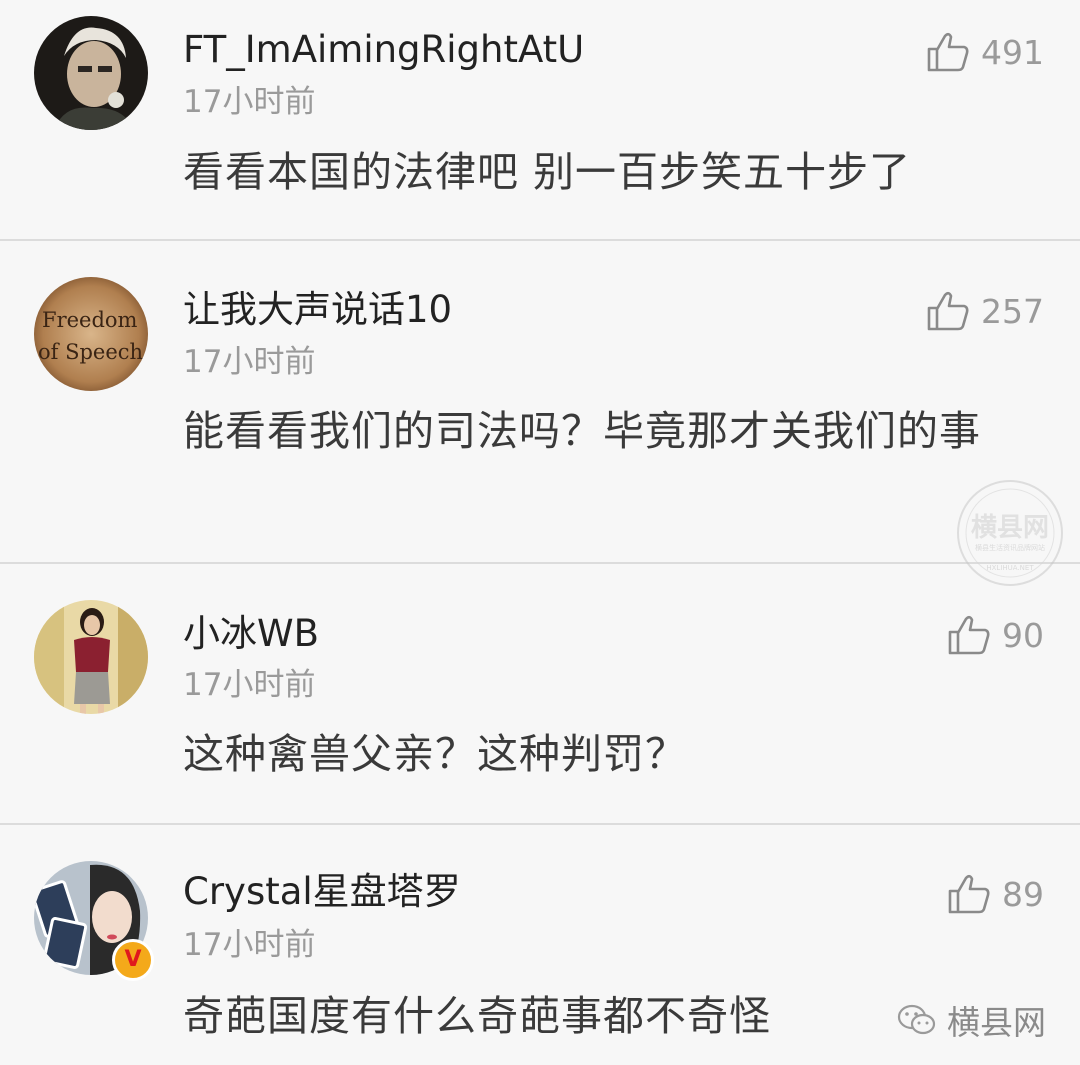 Image resolution: width=1080 pixels, height=1065 pixels. I want to click on wechat-icon, so click(916, 1019).